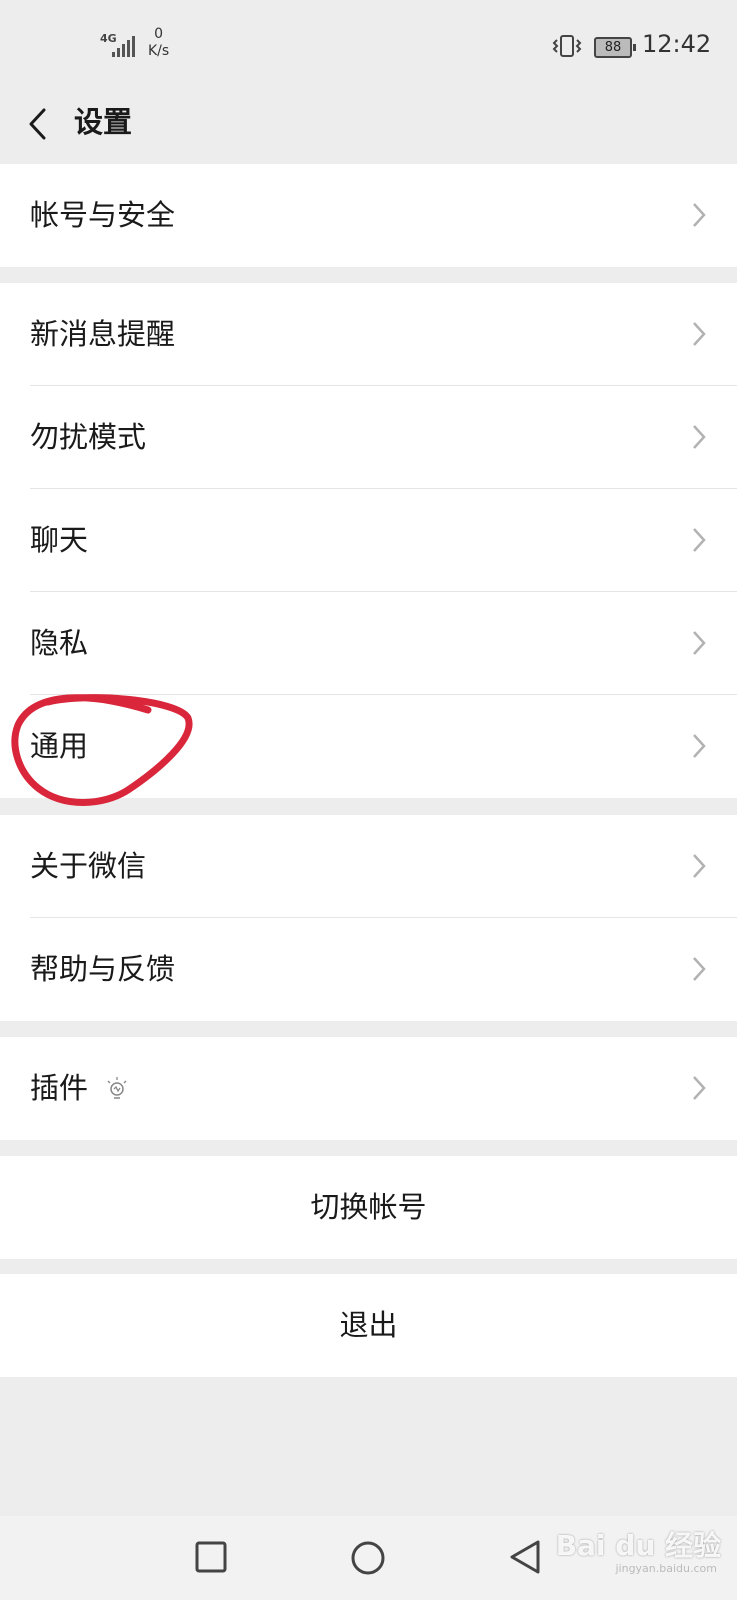 The image size is (737, 1600). What do you see at coordinates (368, 643) in the screenshot?
I see `settings-item-privacy: 隐私` at bounding box center [368, 643].